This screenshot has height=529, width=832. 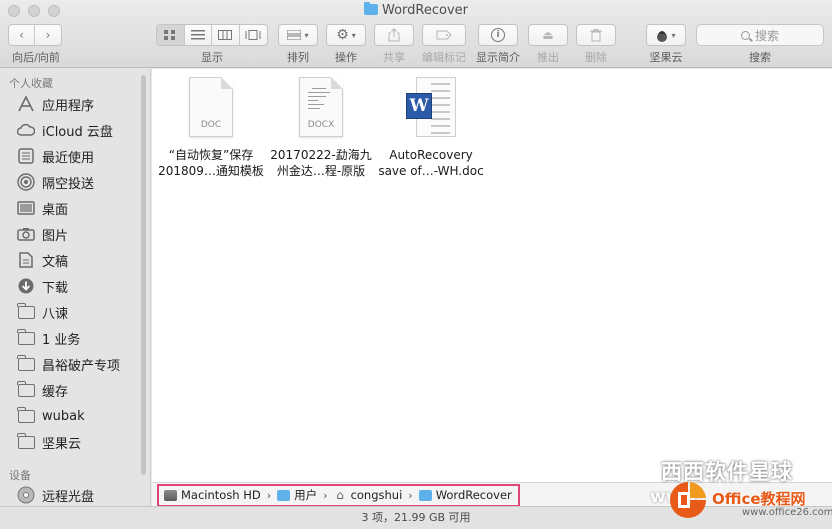 What do you see at coordinates (198, 35) in the screenshot?
I see `list-view-button` at bounding box center [198, 35].